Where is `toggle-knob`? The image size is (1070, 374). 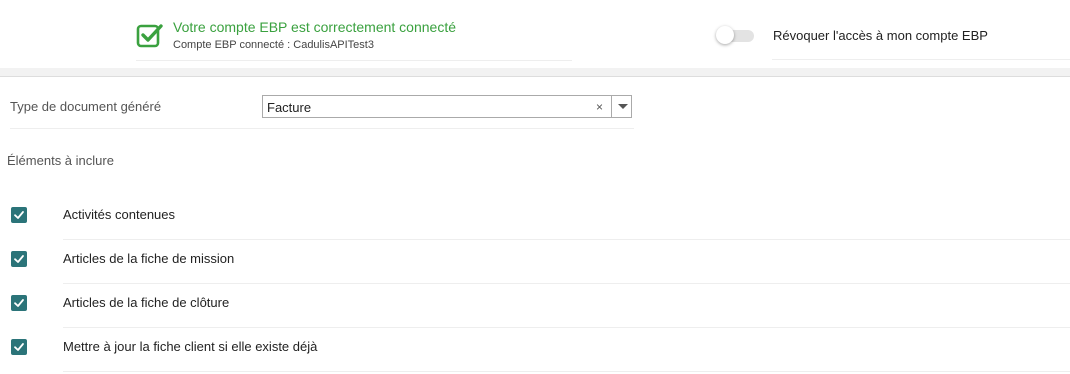 toggle-knob is located at coordinates (725, 35).